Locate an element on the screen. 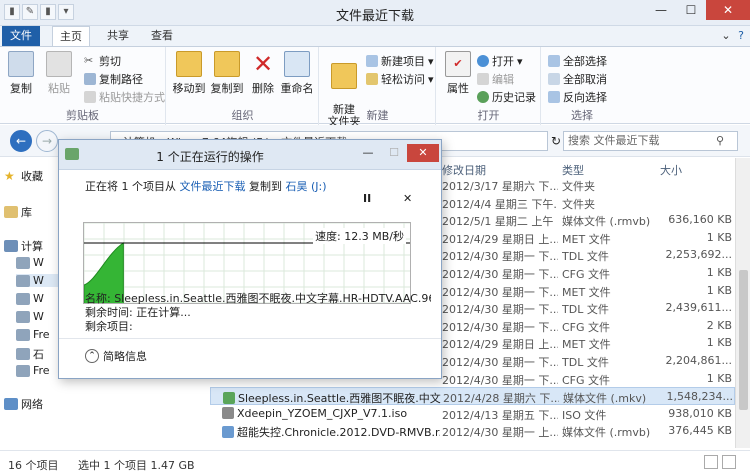  select-none-button: 全部取消 is located at coordinates (577, 79).